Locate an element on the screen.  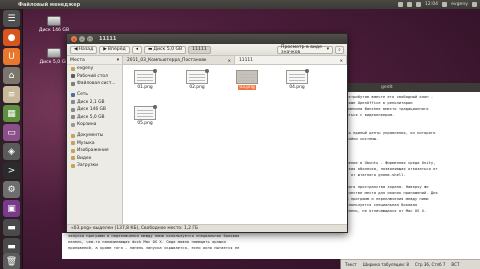
search-button: ⌕ is located at coordinates (339, 49).